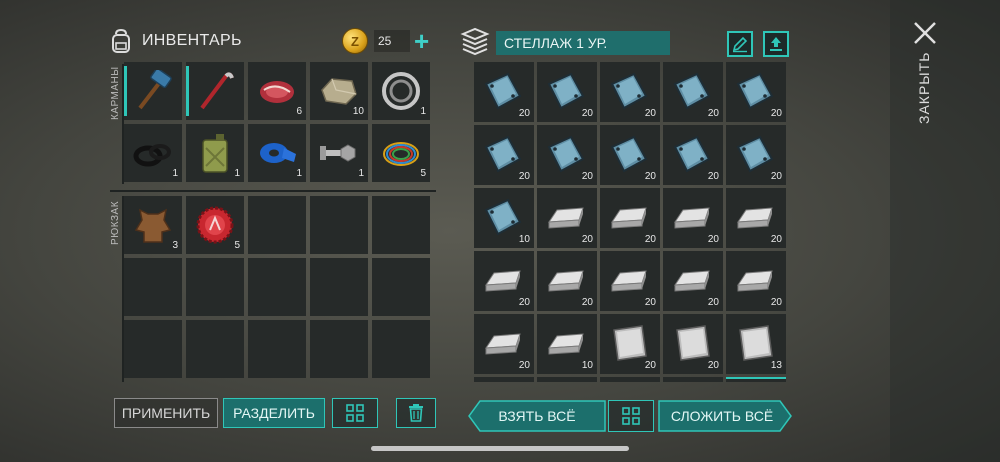  I want to click on put-all-label: СЛОЖИТЬ ВСЁ, so click(722, 416).